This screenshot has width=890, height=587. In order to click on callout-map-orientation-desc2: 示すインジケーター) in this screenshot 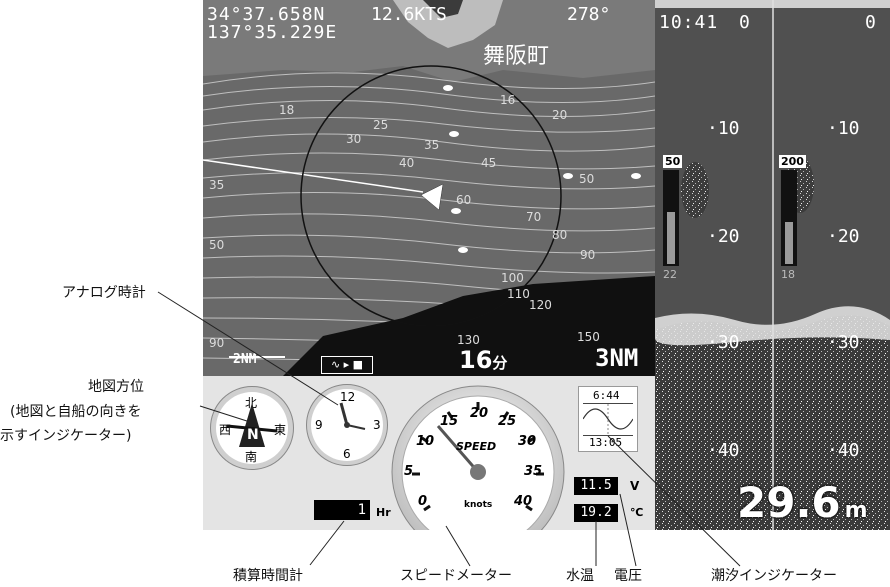, I will do `click(66, 436)`.